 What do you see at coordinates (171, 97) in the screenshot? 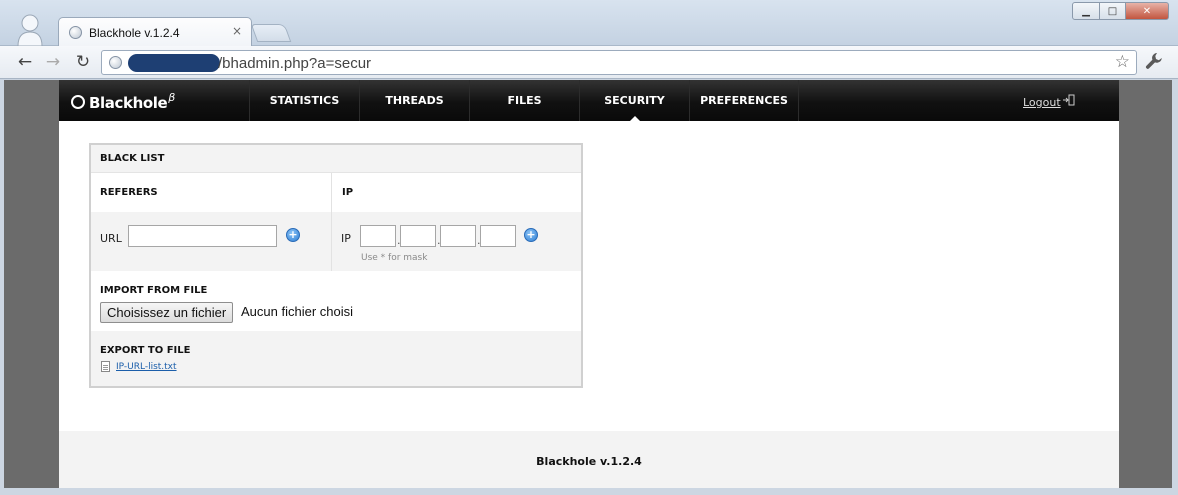
I see `logo-beta: β` at bounding box center [171, 97].